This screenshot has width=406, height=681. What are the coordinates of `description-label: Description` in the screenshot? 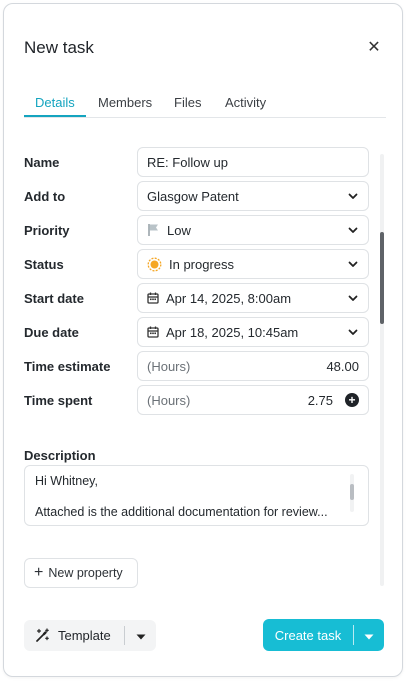 It's located at (60, 455).